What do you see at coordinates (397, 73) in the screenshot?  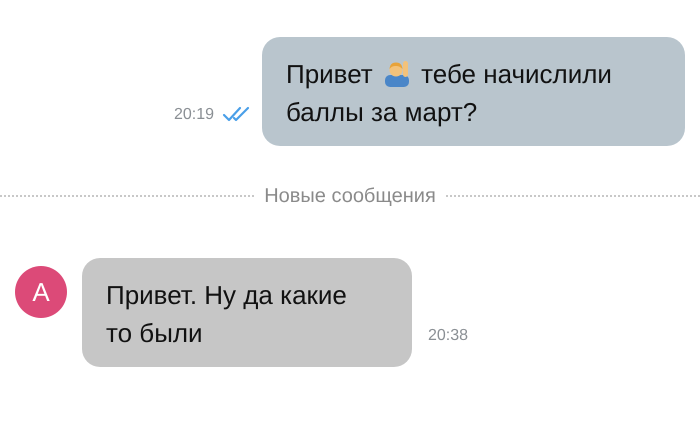 I see `person-raising-hand-icon` at bounding box center [397, 73].